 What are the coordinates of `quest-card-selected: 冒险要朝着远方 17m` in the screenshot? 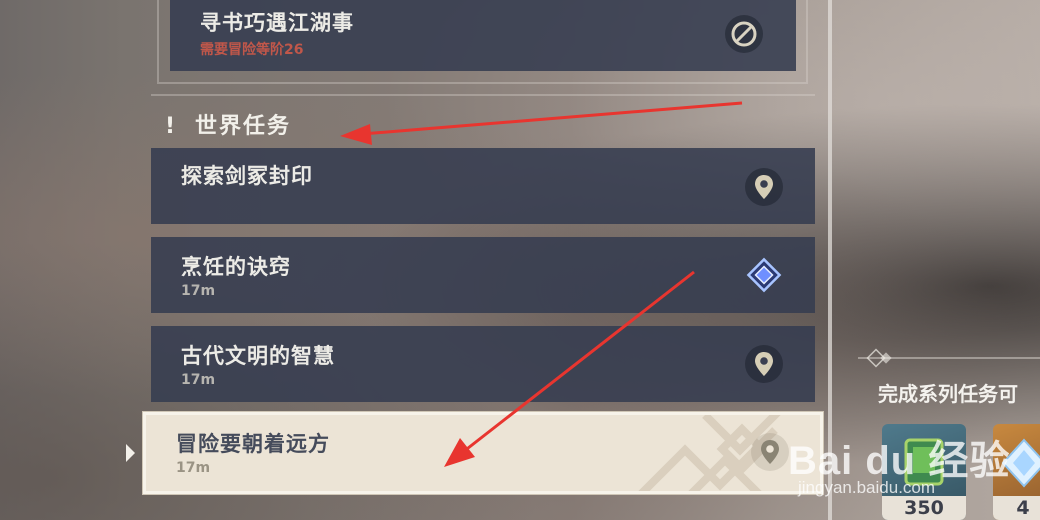 It's located at (483, 453).